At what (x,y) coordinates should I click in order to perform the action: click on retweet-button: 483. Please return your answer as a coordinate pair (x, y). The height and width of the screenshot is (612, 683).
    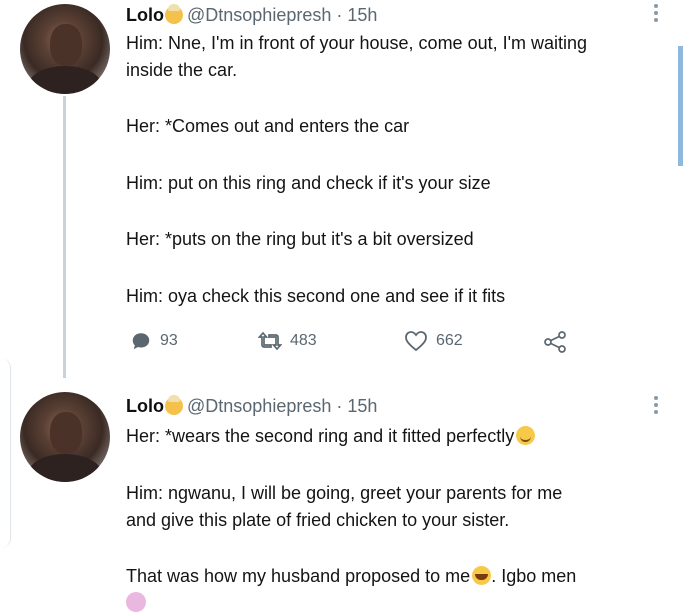
    Looking at the image, I should click on (287, 341).